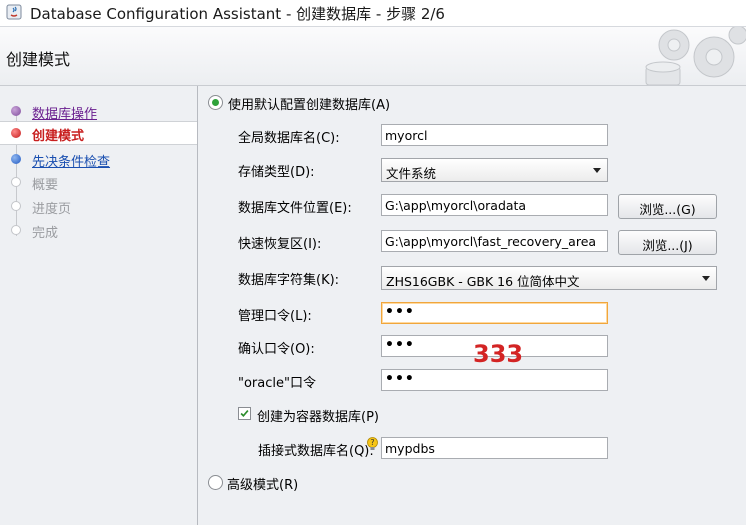 The width and height of the screenshot is (746, 525). Describe the element at coordinates (280, 244) in the screenshot. I see `fast-recovery-area-label: 快速恢复区(I):` at that location.